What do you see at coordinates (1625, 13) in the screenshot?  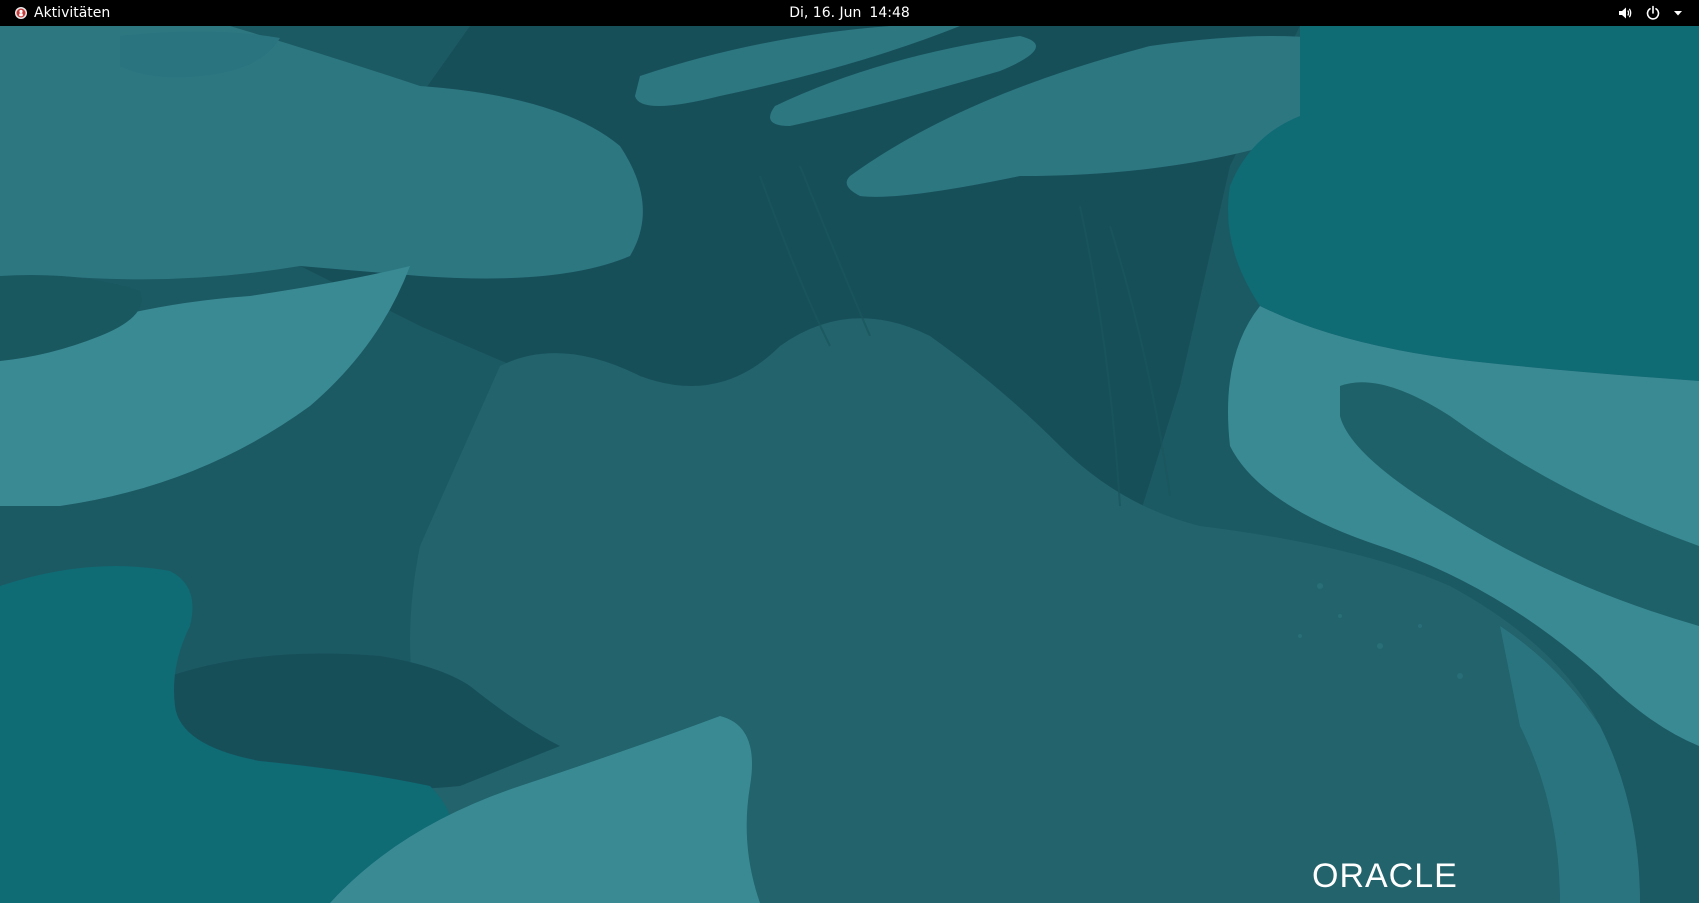 I see `volume-icon` at bounding box center [1625, 13].